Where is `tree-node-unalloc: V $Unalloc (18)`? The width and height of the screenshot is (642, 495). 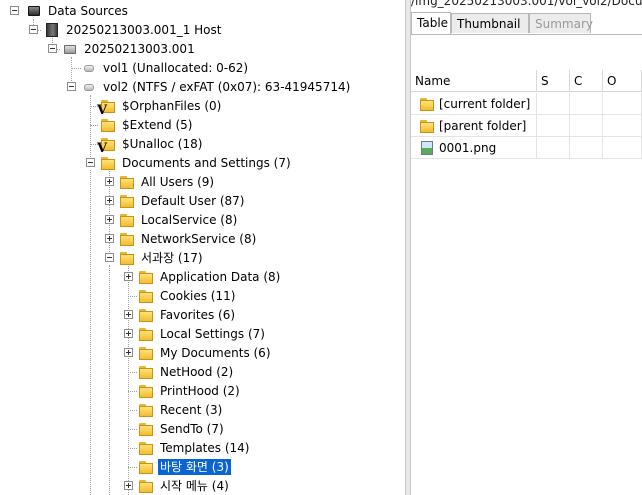 tree-node-unalloc: V $Unalloc (18) is located at coordinates (150, 145).